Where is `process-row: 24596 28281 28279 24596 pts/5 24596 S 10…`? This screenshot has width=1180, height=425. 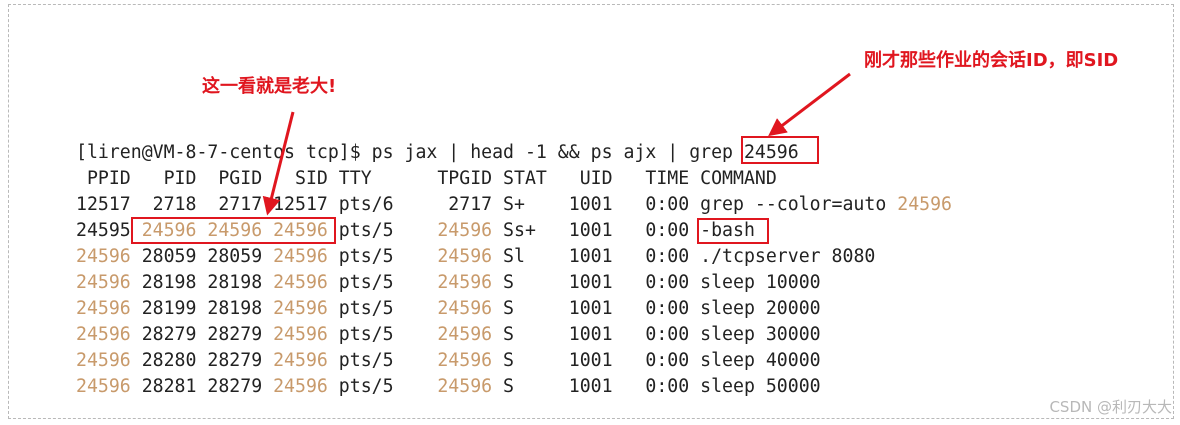 process-row: 24596 28281 28279 24596 pts/5 24596 S 10… is located at coordinates (448, 387).